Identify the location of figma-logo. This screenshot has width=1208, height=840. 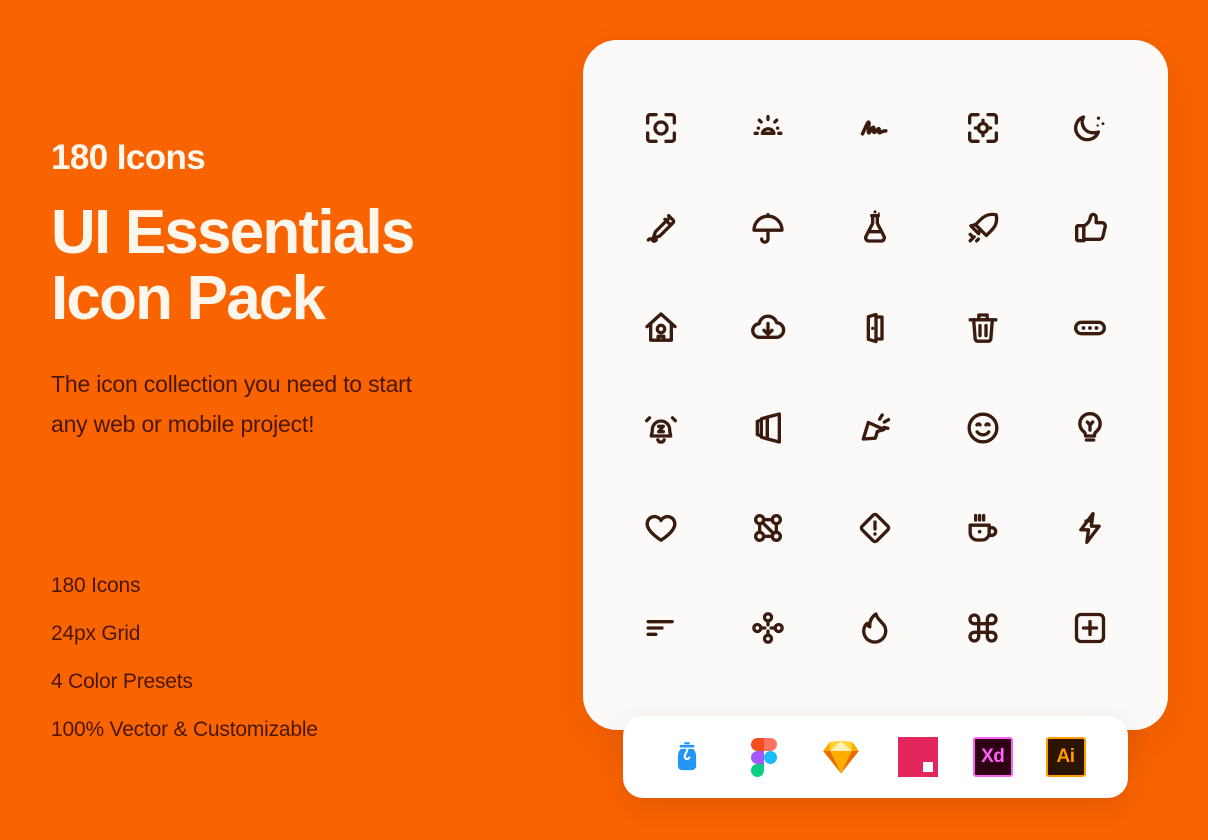
(764, 757).